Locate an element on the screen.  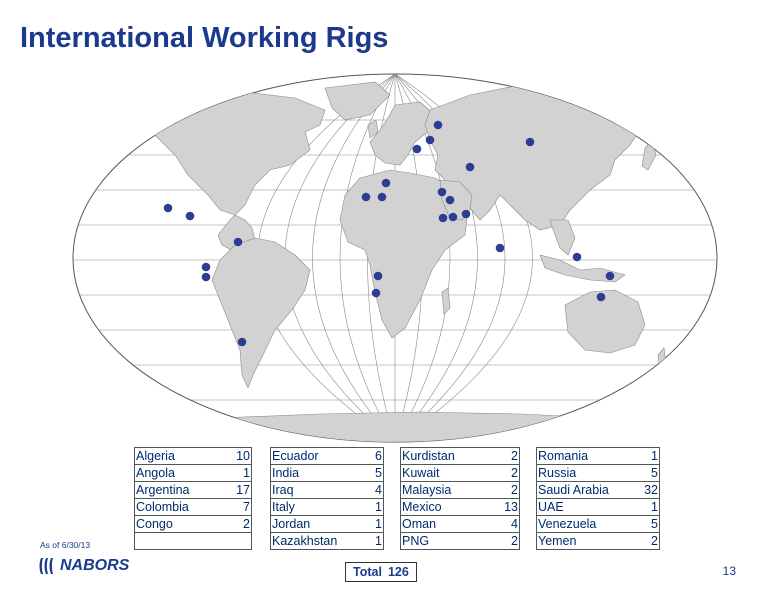
country-cell: Colombia is located at coordinates (180, 507).